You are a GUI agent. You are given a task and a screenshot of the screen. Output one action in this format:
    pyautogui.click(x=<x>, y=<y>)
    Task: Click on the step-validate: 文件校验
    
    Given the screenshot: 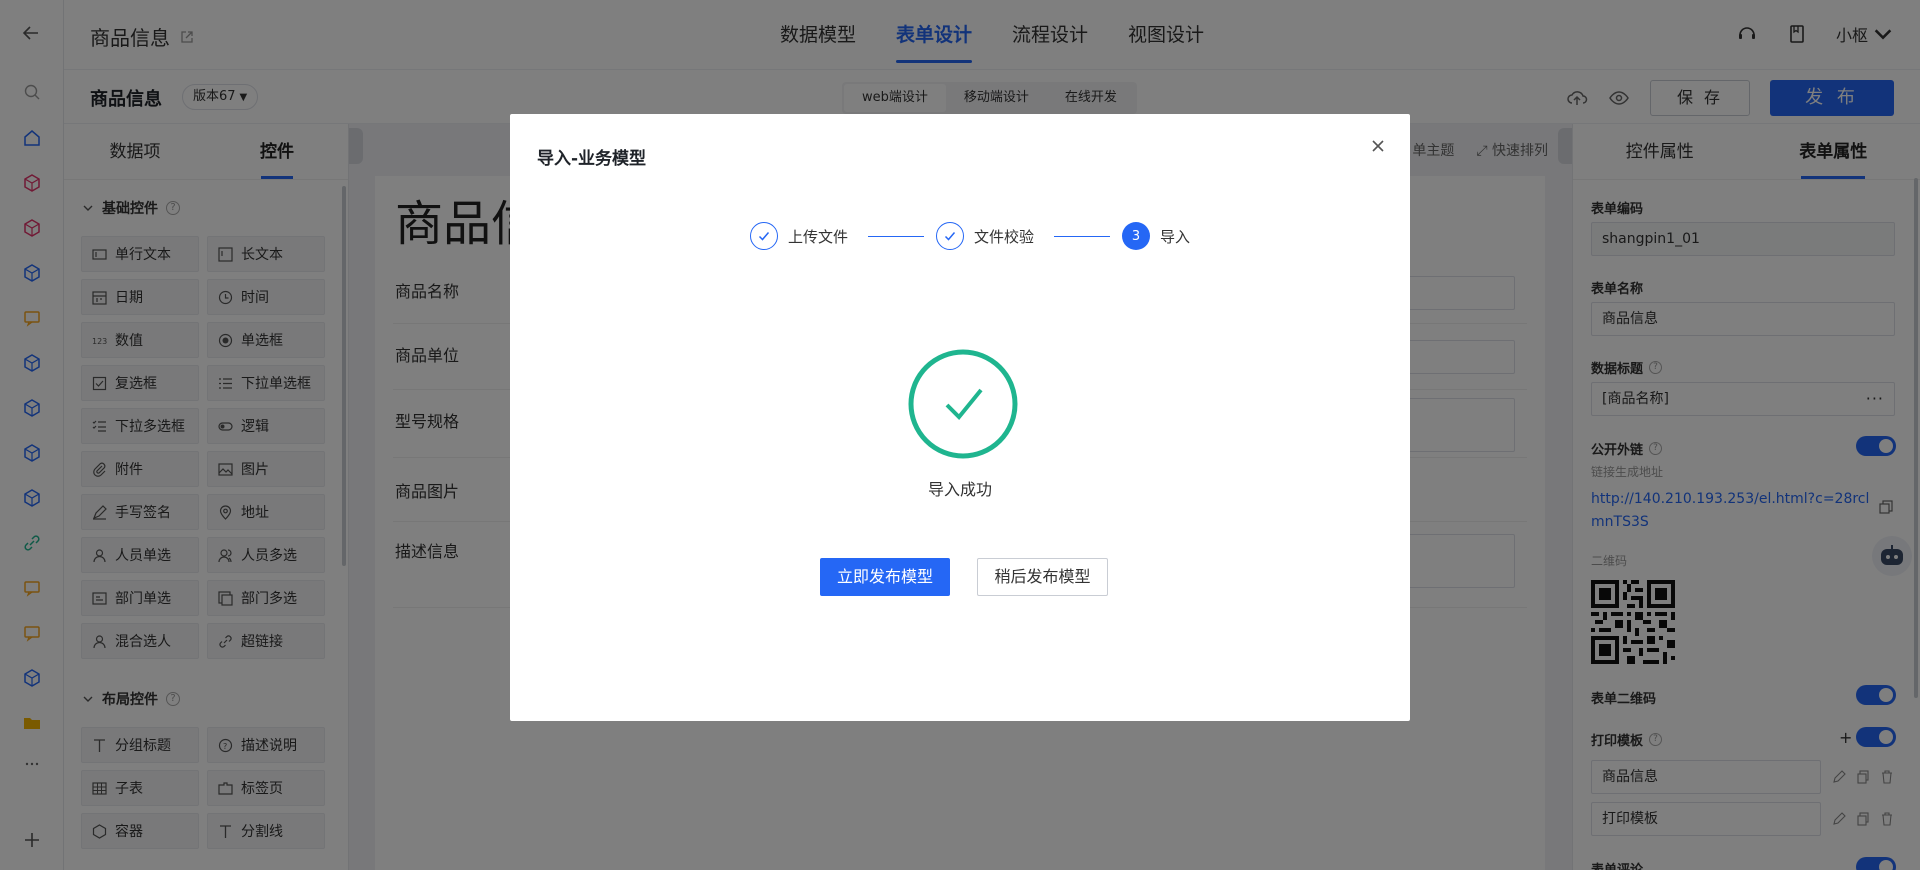 What is the action you would take?
    pyautogui.click(x=985, y=236)
    